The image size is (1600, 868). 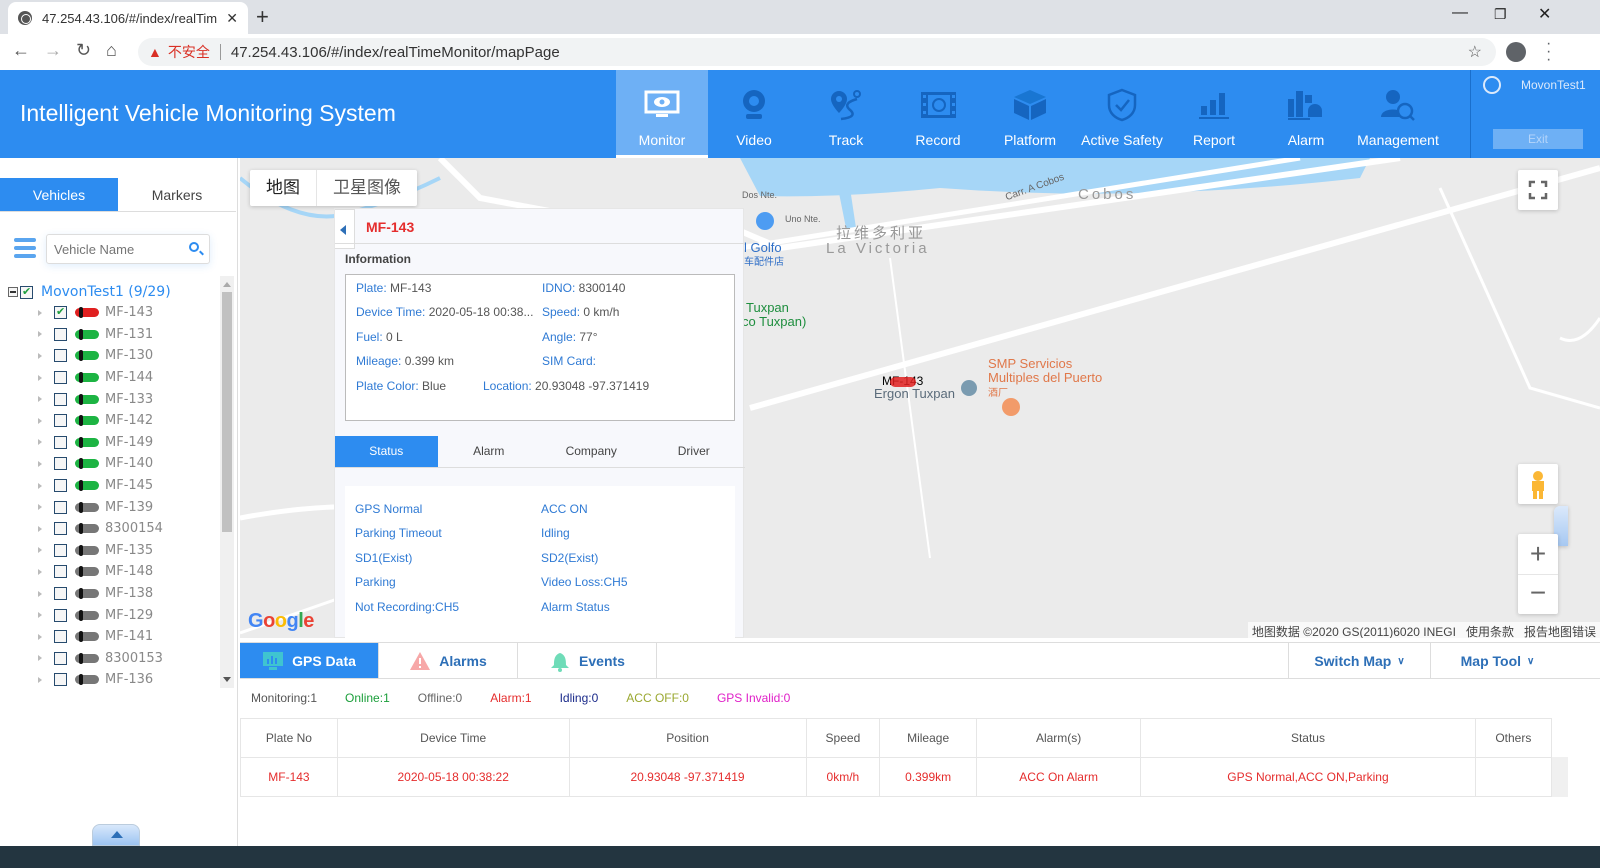 I want to click on vehicle-tree-item: MF-129, so click(x=115, y=615).